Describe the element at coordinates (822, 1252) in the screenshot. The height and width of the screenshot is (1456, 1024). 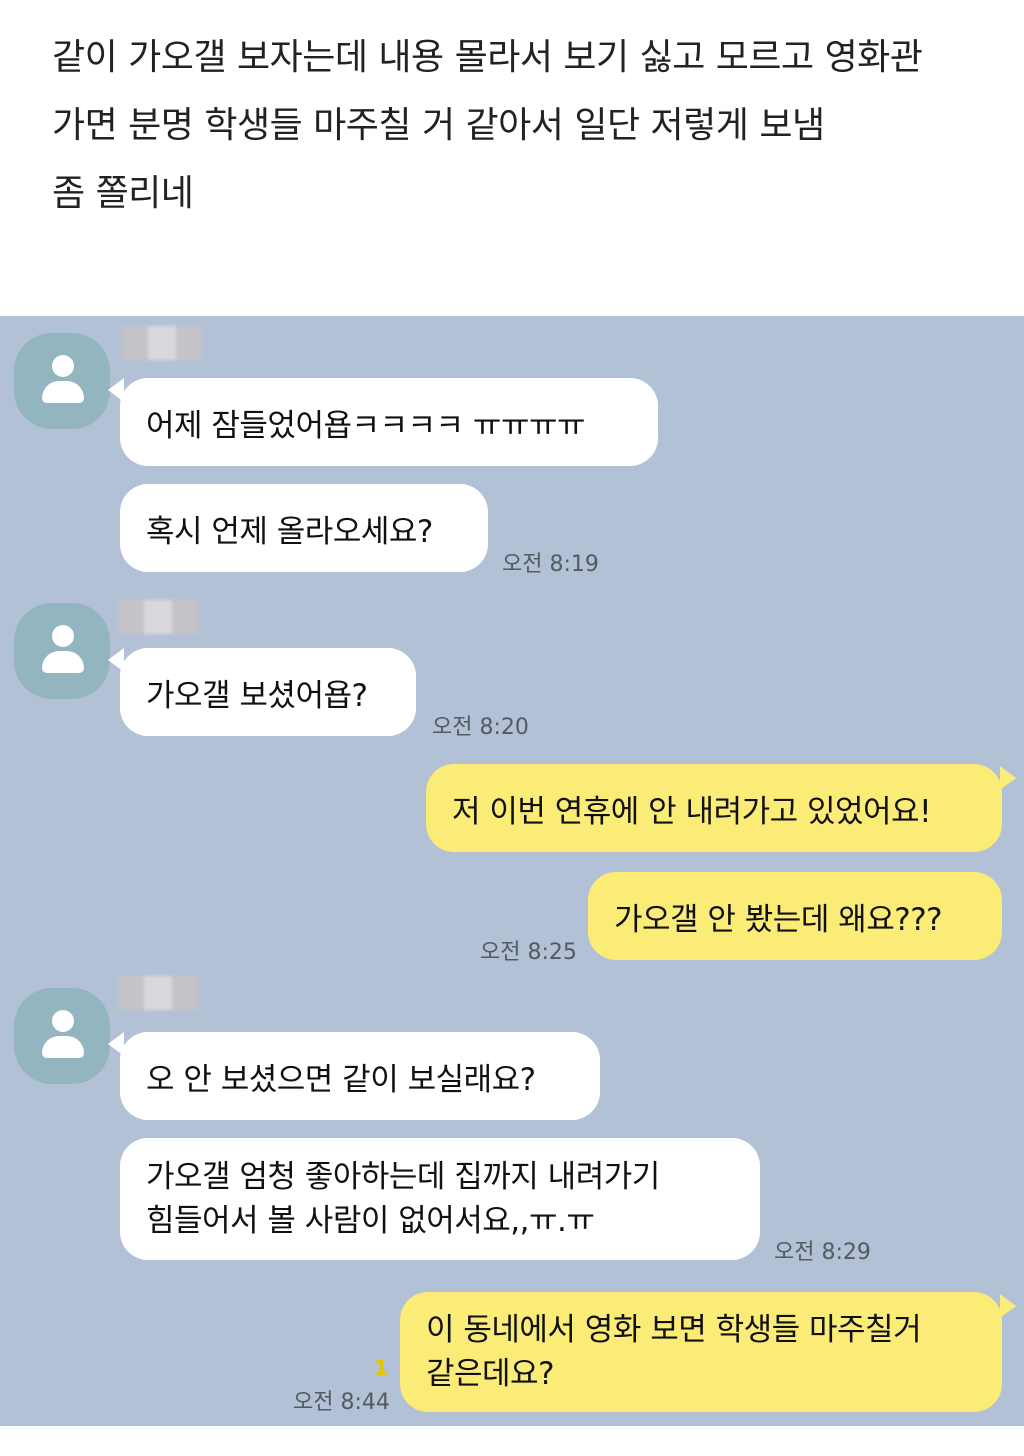
I see `message-time: 오전 8:29` at that location.